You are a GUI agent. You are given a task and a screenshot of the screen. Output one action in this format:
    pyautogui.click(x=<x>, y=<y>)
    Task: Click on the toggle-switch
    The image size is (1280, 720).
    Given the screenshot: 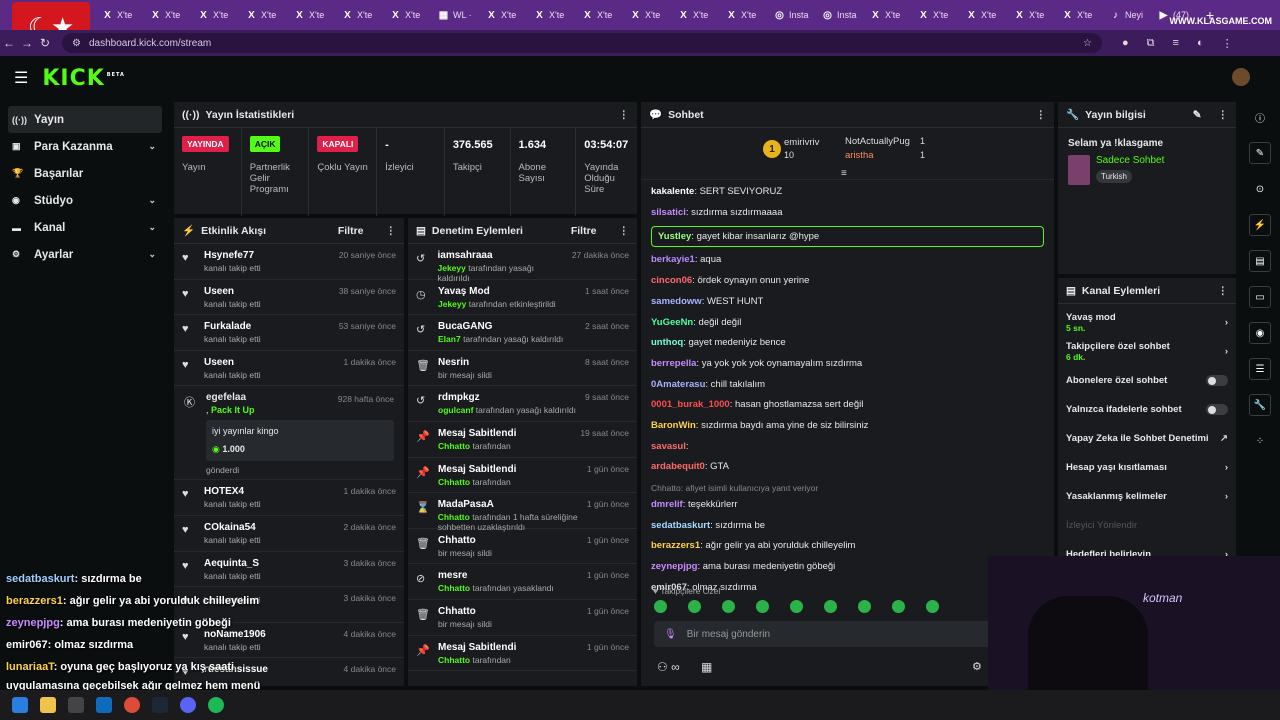 What is the action you would take?
    pyautogui.click(x=1217, y=409)
    